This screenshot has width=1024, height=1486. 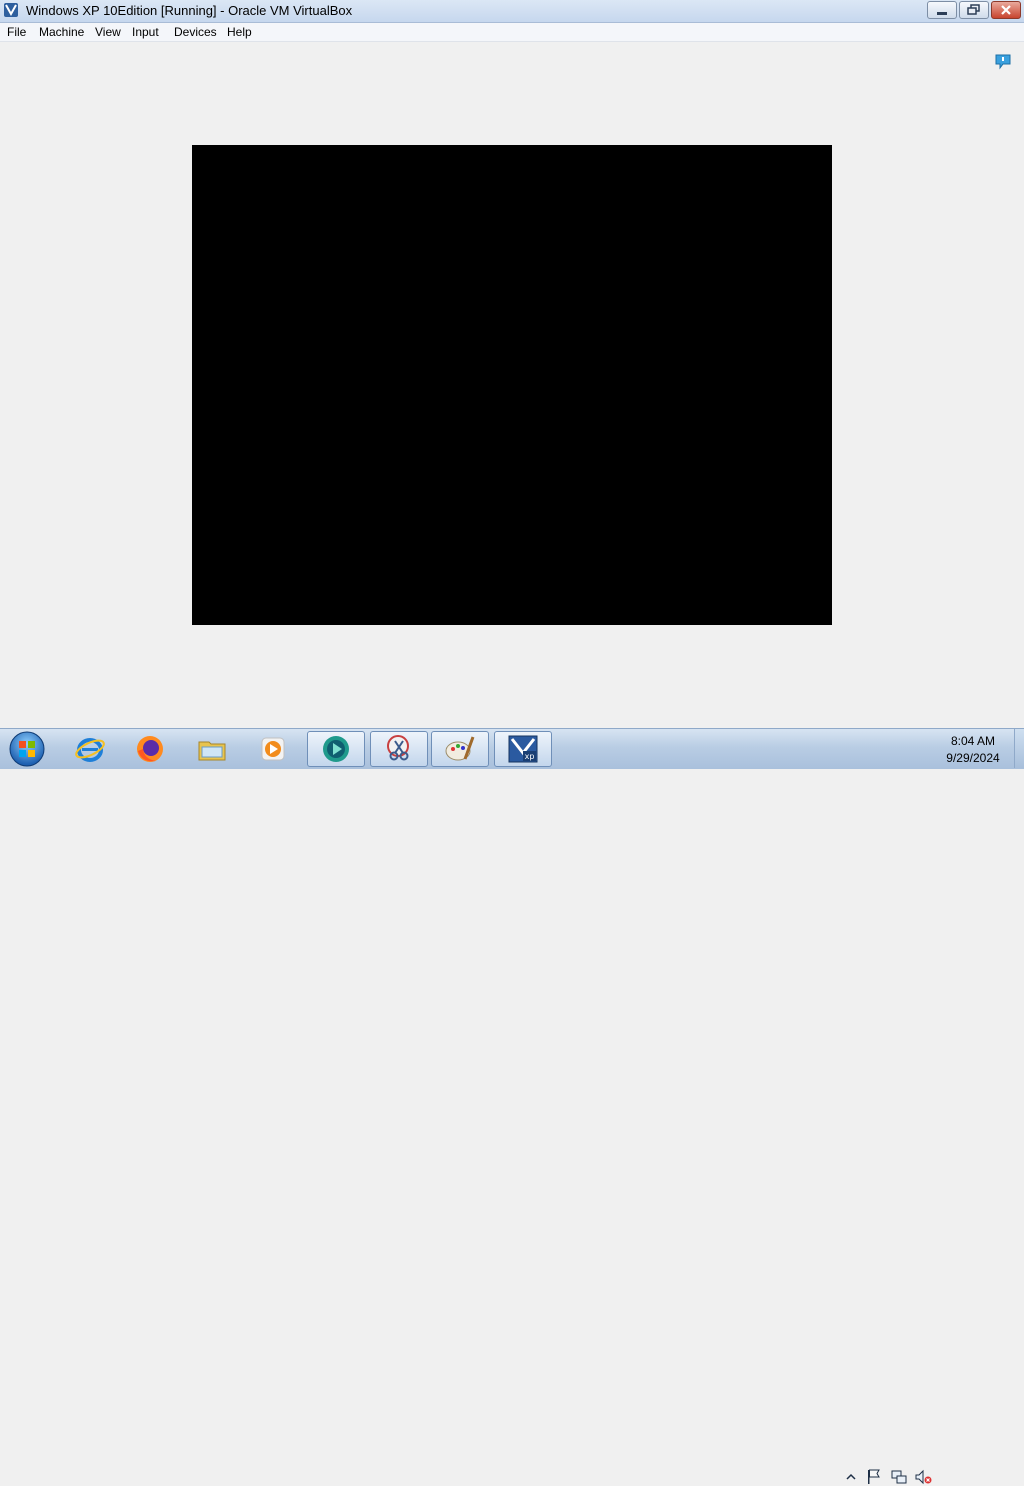 What do you see at coordinates (239, 32) in the screenshot?
I see `menu-help: Help` at bounding box center [239, 32].